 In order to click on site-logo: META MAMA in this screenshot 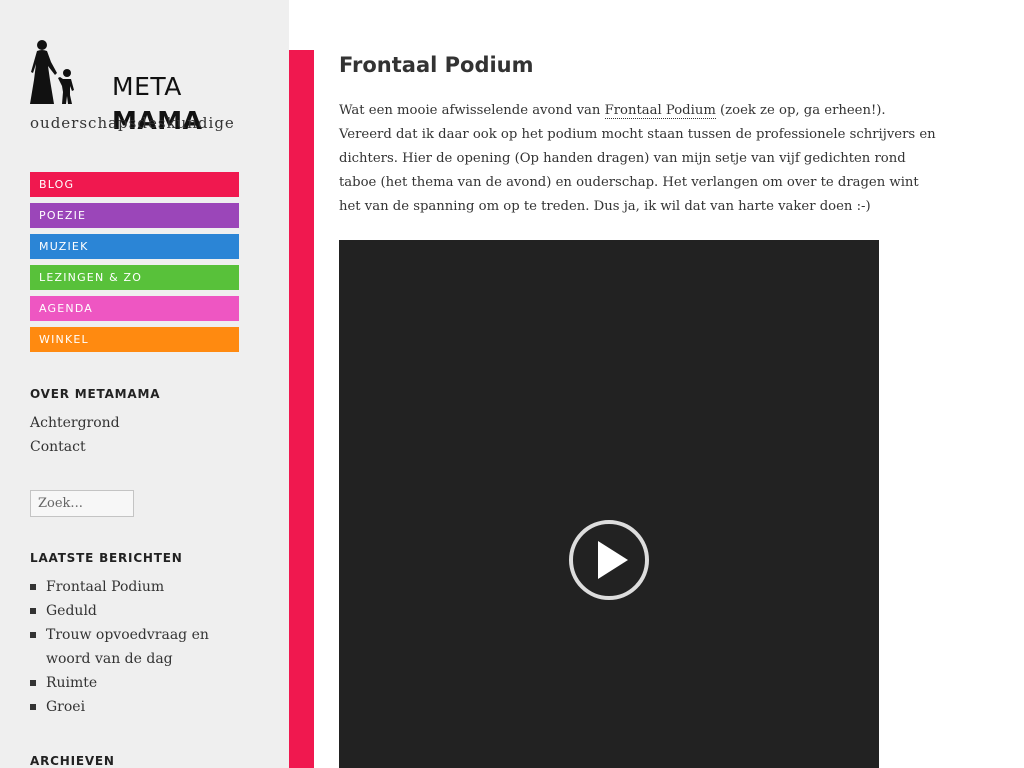, I will do `click(135, 87)`.